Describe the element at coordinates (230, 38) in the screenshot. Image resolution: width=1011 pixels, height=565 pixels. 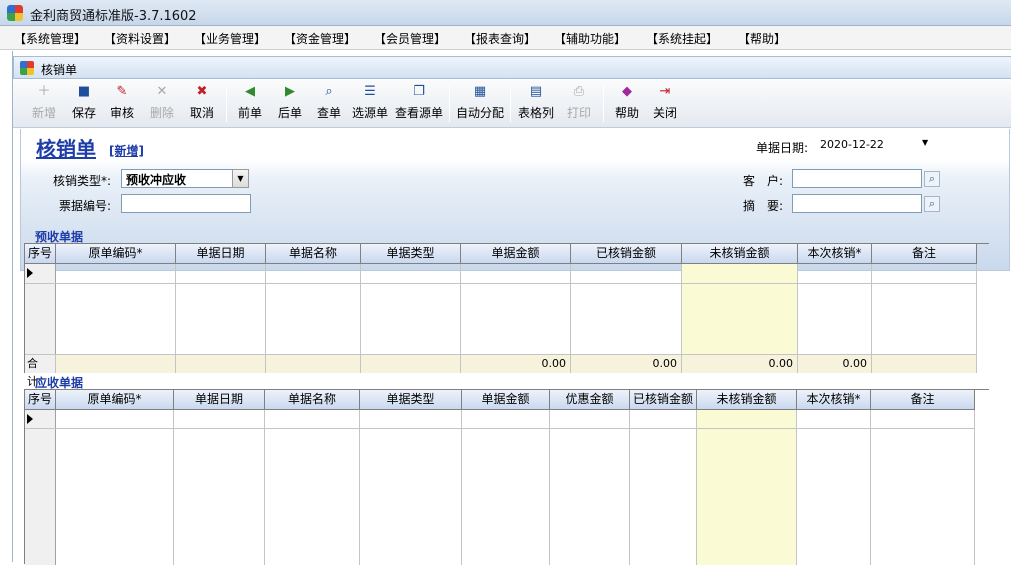
I see `menu-business: 【业务管理】` at that location.